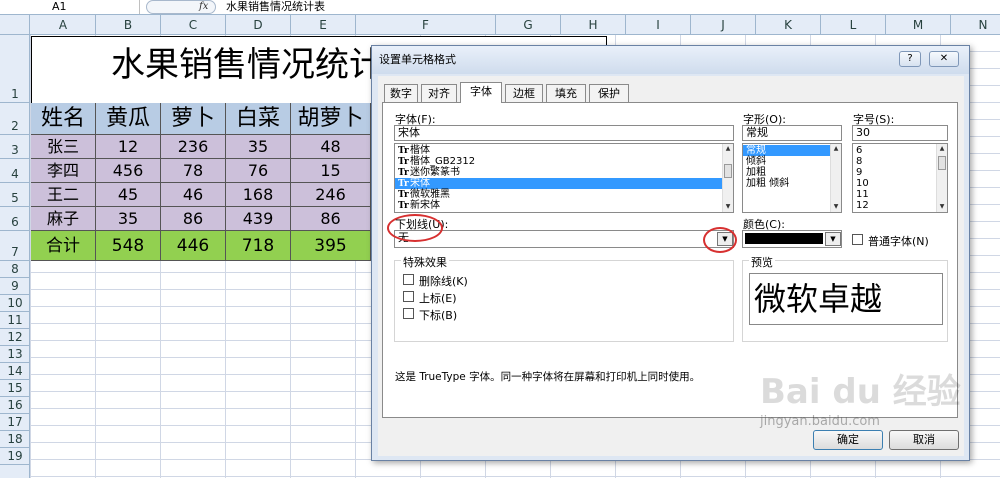  What do you see at coordinates (900, 194) in the screenshot?
I see `list-item: 11` at bounding box center [900, 194].